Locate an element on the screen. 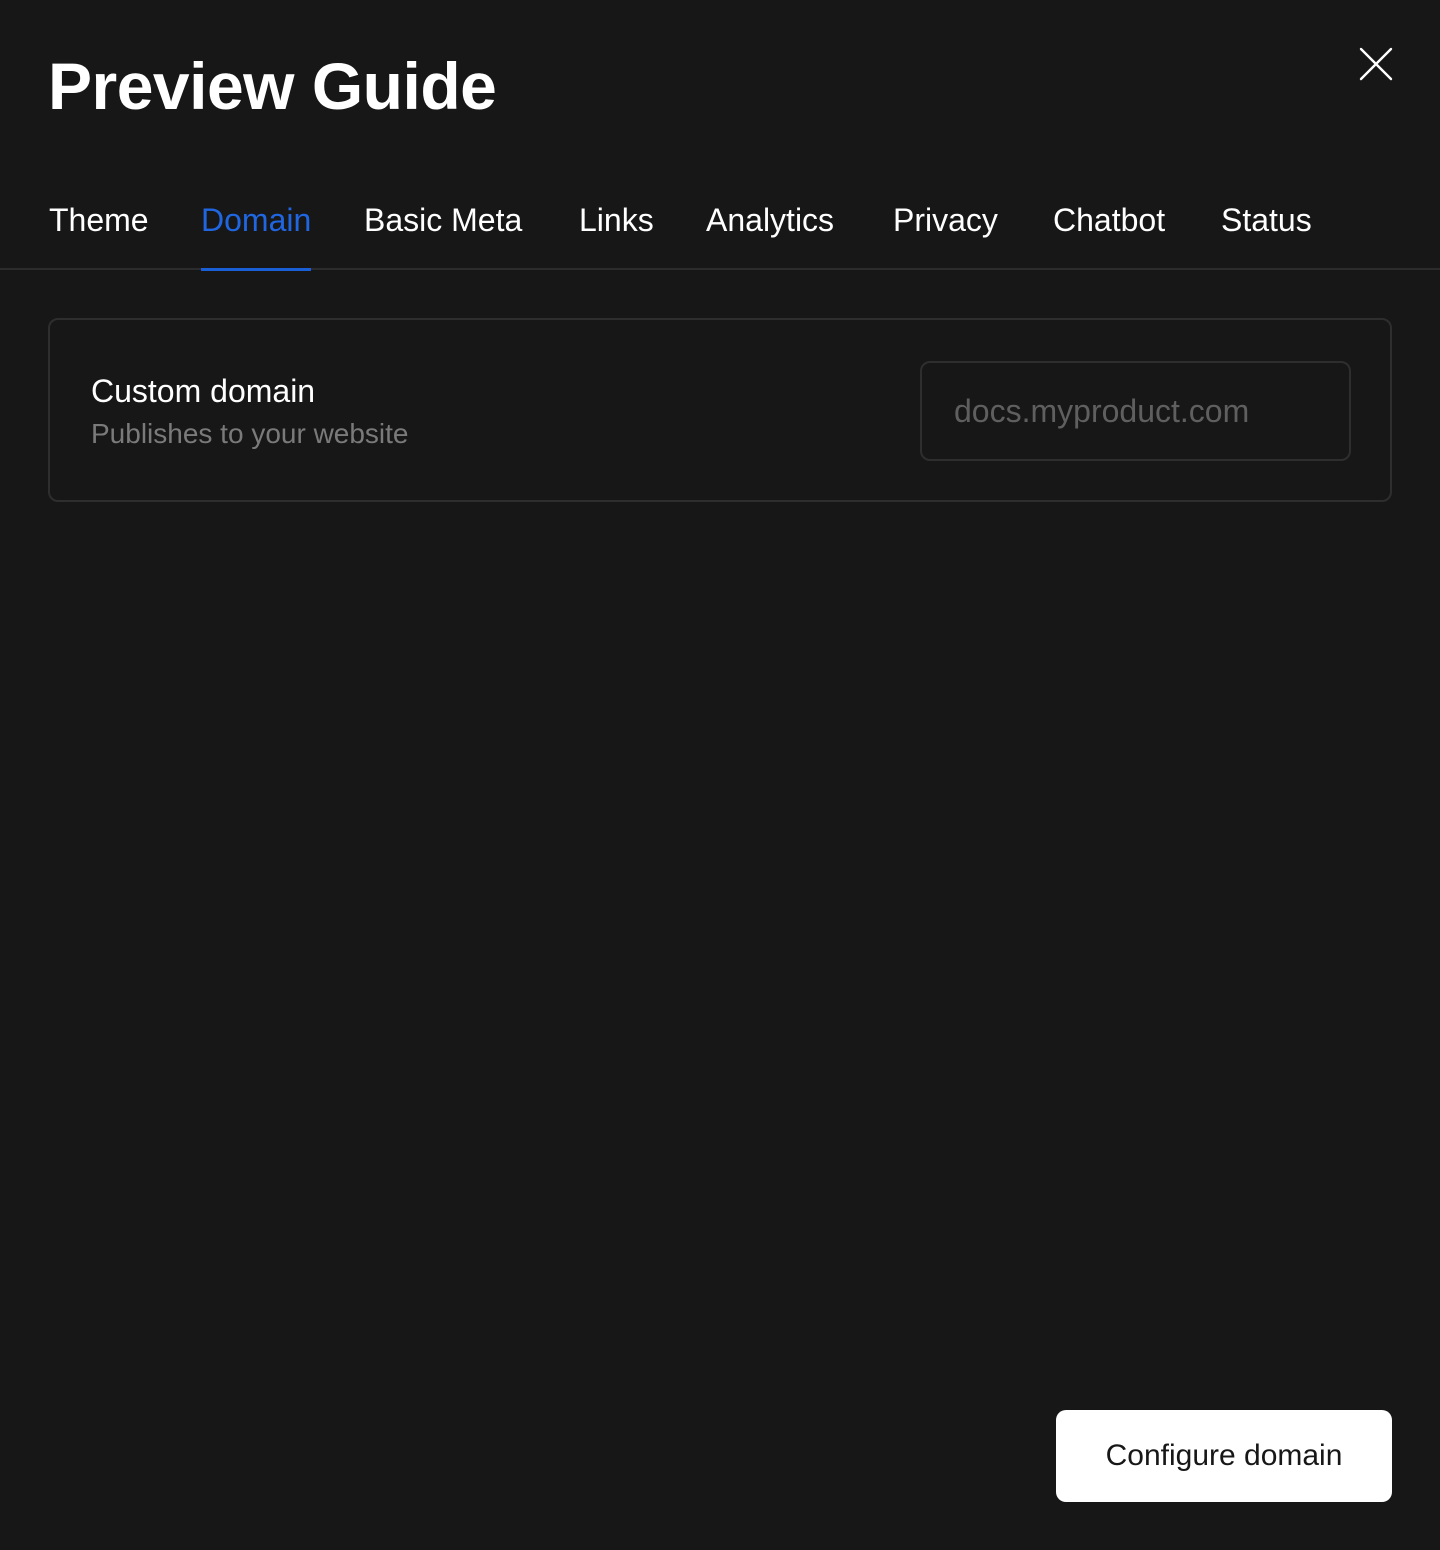 The height and width of the screenshot is (1550, 1440). close-icon is located at coordinates (1376, 64).